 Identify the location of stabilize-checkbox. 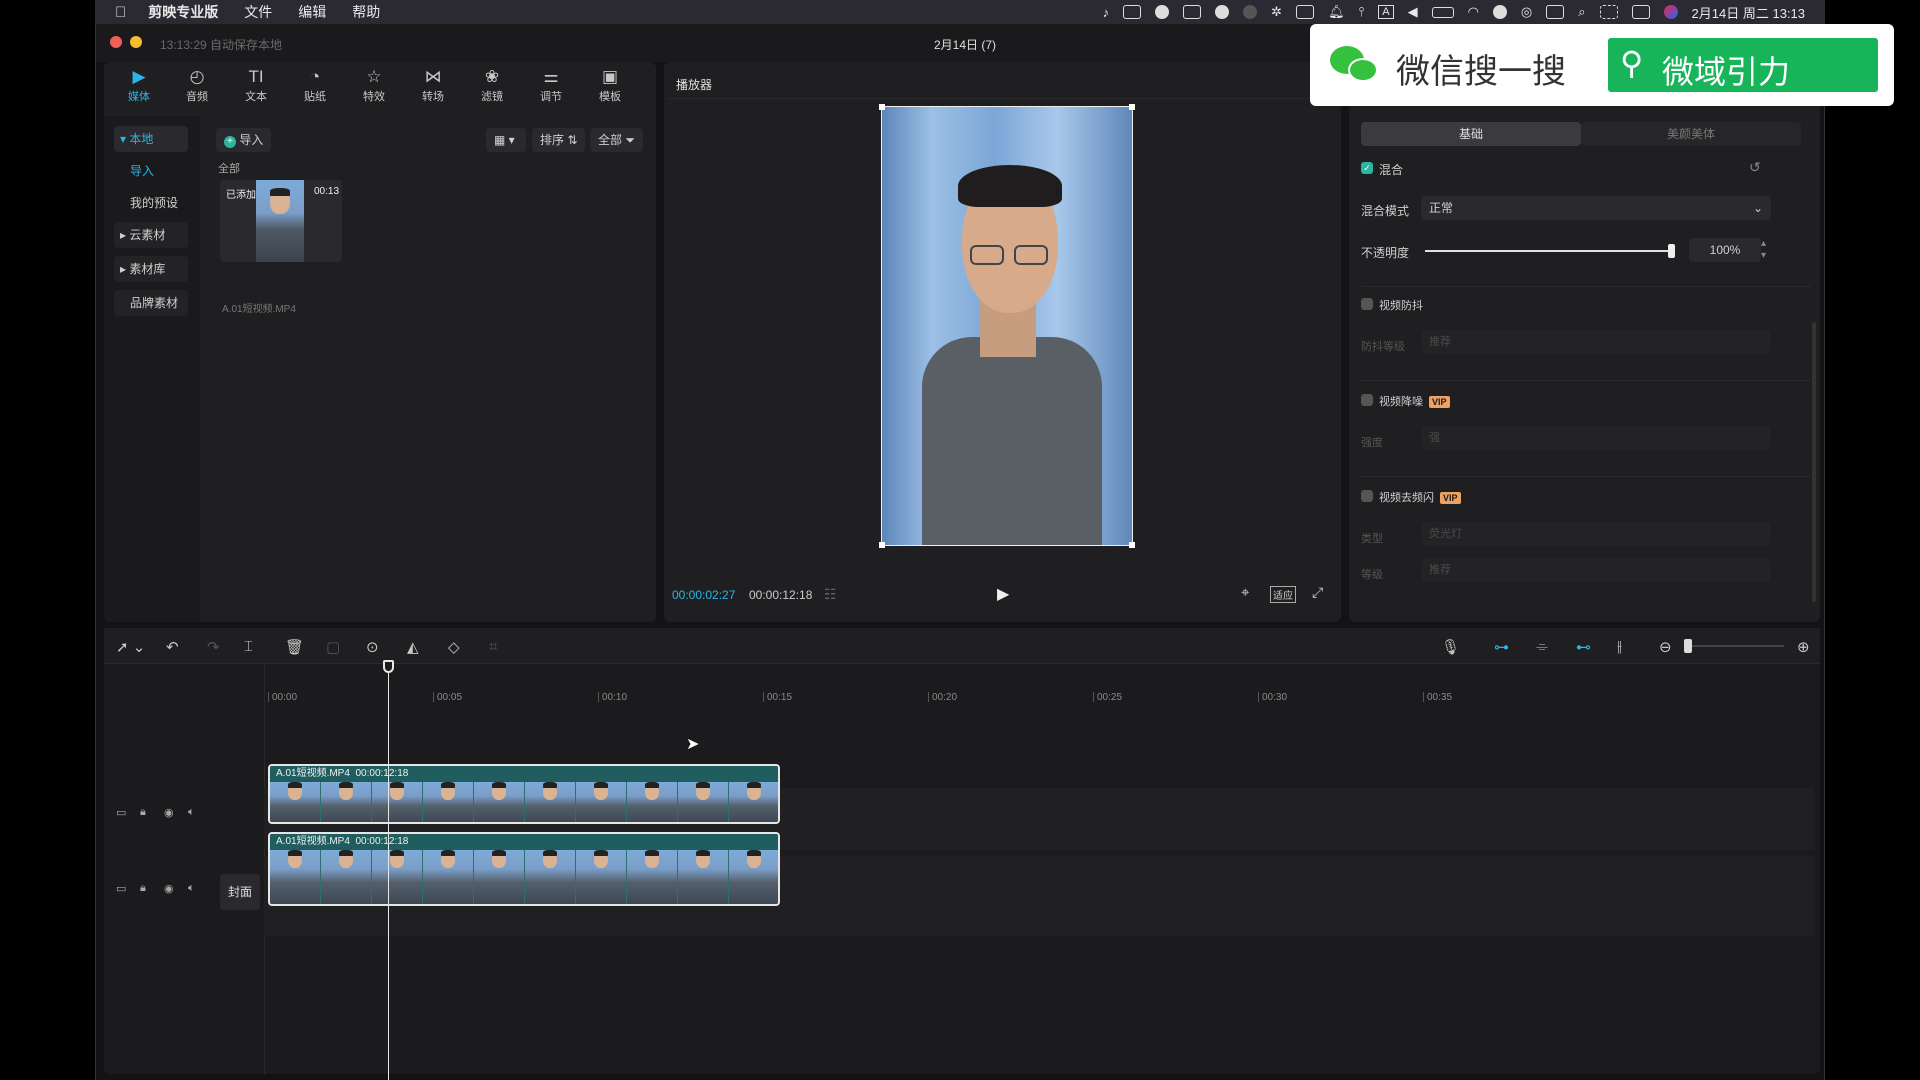
(1367, 304).